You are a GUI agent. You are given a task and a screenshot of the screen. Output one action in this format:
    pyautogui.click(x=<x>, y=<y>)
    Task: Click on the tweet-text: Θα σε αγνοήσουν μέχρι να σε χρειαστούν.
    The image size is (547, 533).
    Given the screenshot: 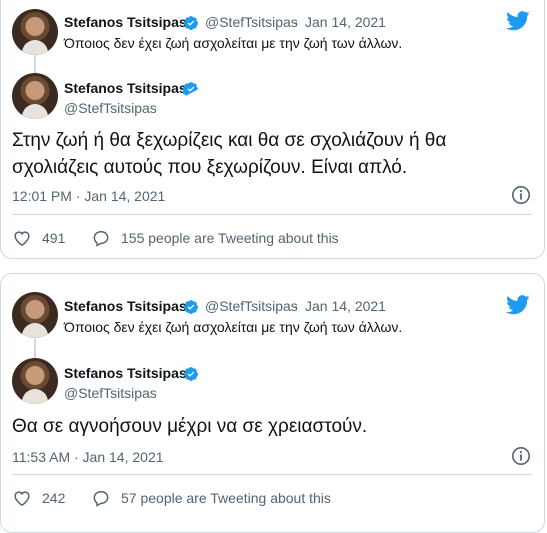 What is the action you would take?
    pyautogui.click(x=190, y=426)
    